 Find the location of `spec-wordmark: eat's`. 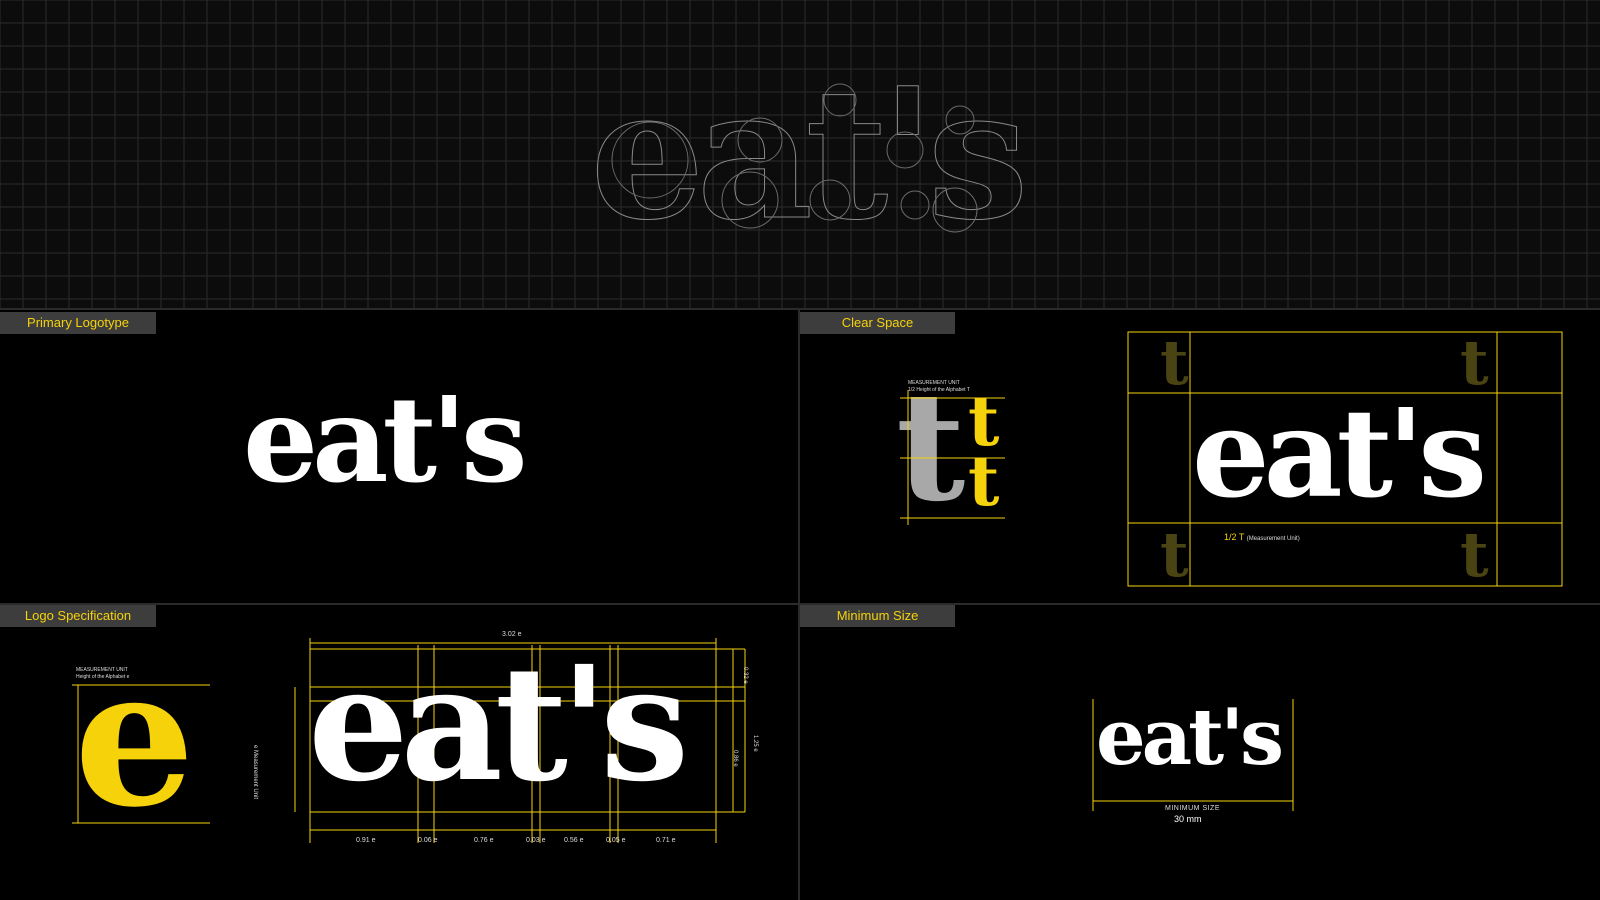

spec-wordmark: eat's is located at coordinates (498, 724).